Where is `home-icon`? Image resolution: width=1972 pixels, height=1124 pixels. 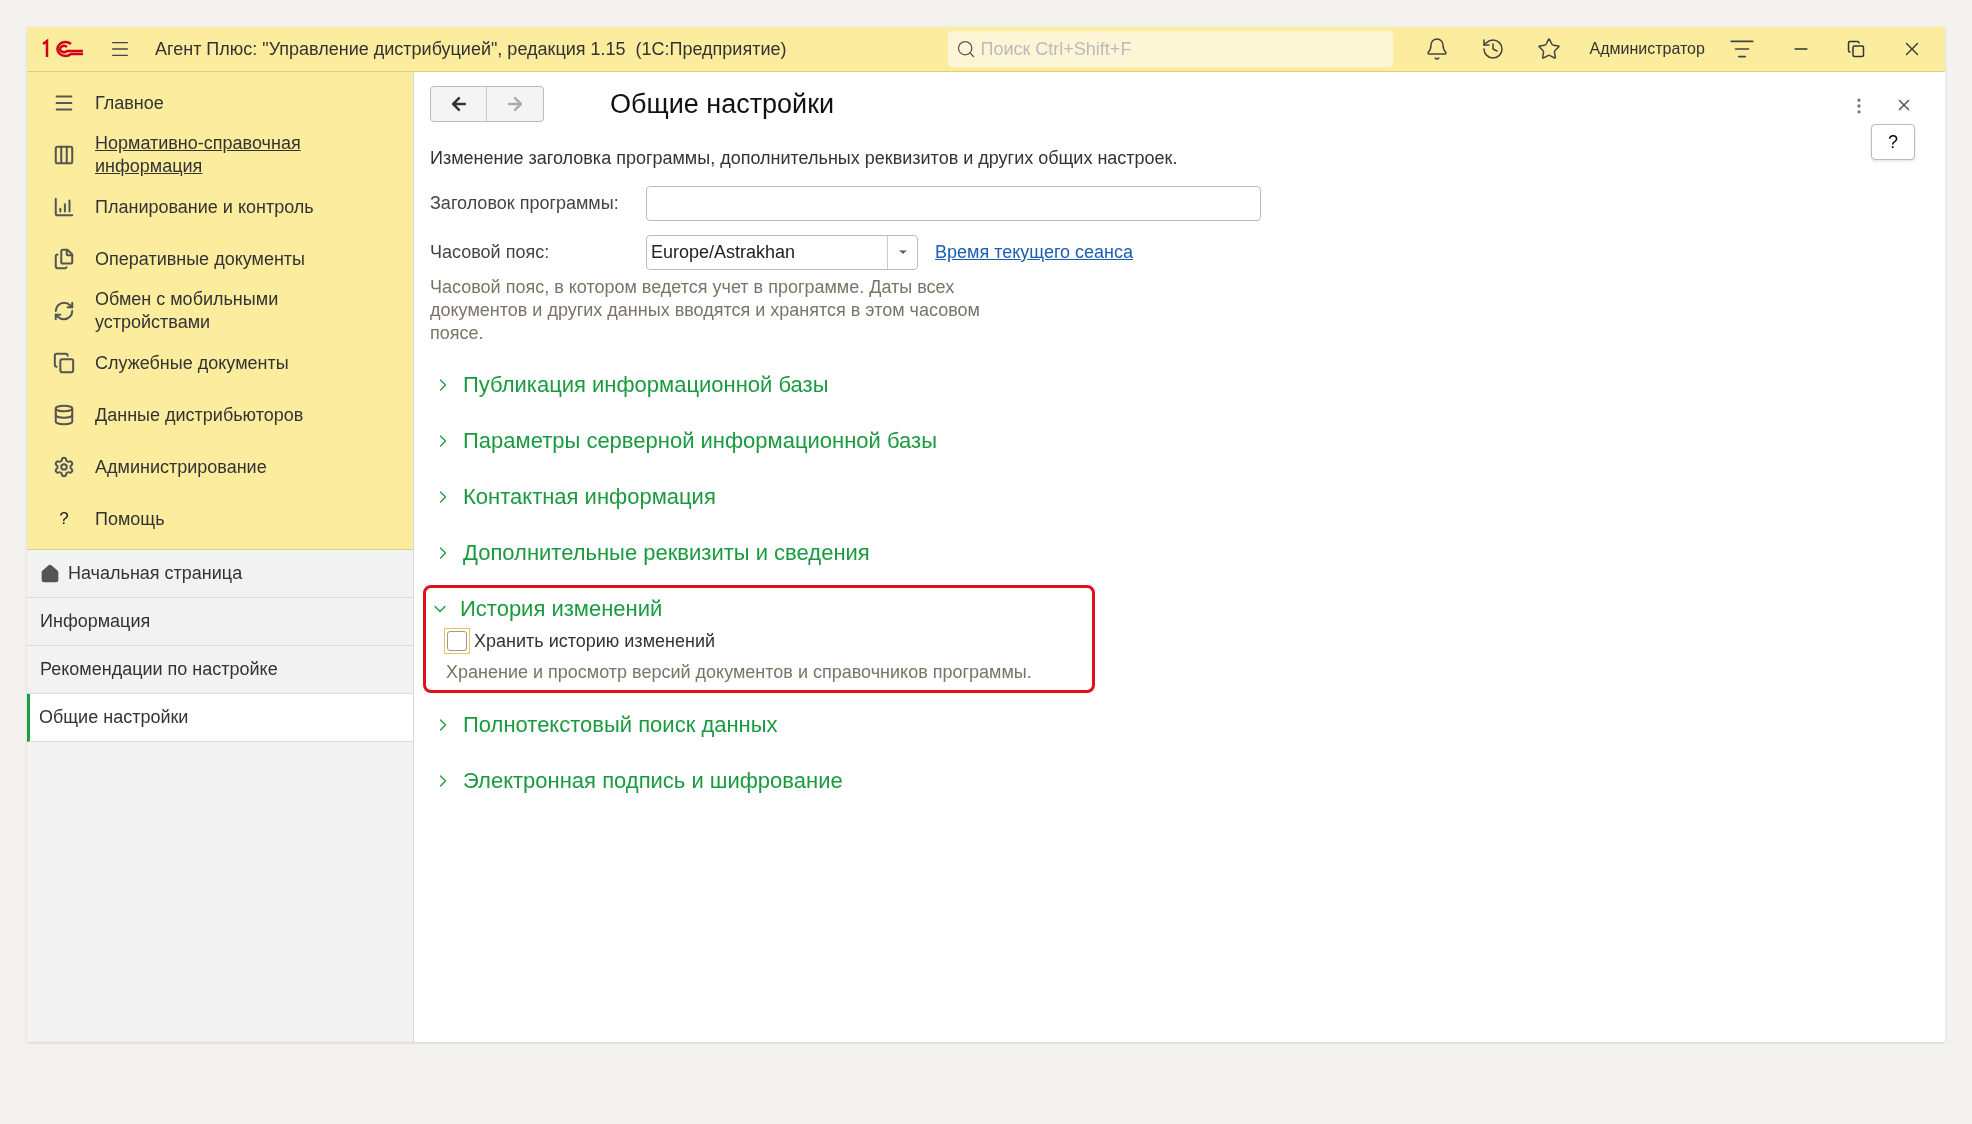 home-icon is located at coordinates (50, 573).